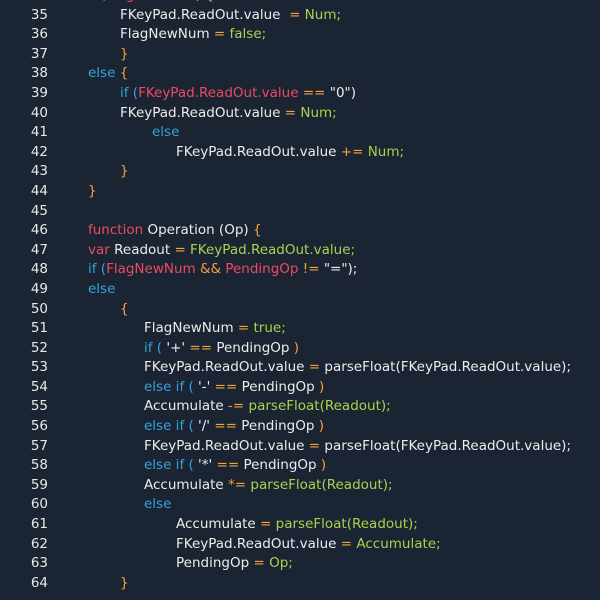 The height and width of the screenshot is (600, 600). What do you see at coordinates (281, 563) in the screenshot?
I see `code-token: Op;` at bounding box center [281, 563].